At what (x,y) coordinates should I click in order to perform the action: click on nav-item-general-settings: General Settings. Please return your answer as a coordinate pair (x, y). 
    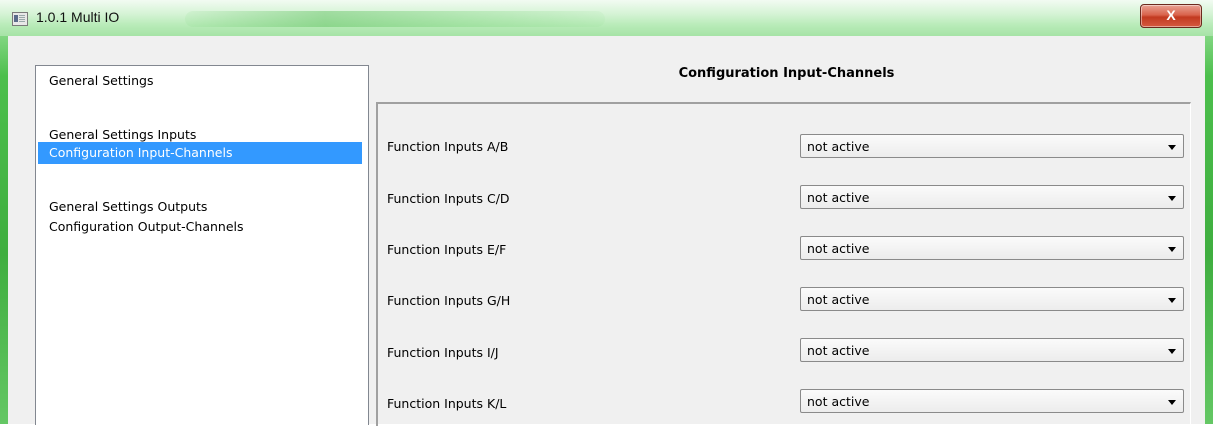
    Looking at the image, I should click on (200, 81).